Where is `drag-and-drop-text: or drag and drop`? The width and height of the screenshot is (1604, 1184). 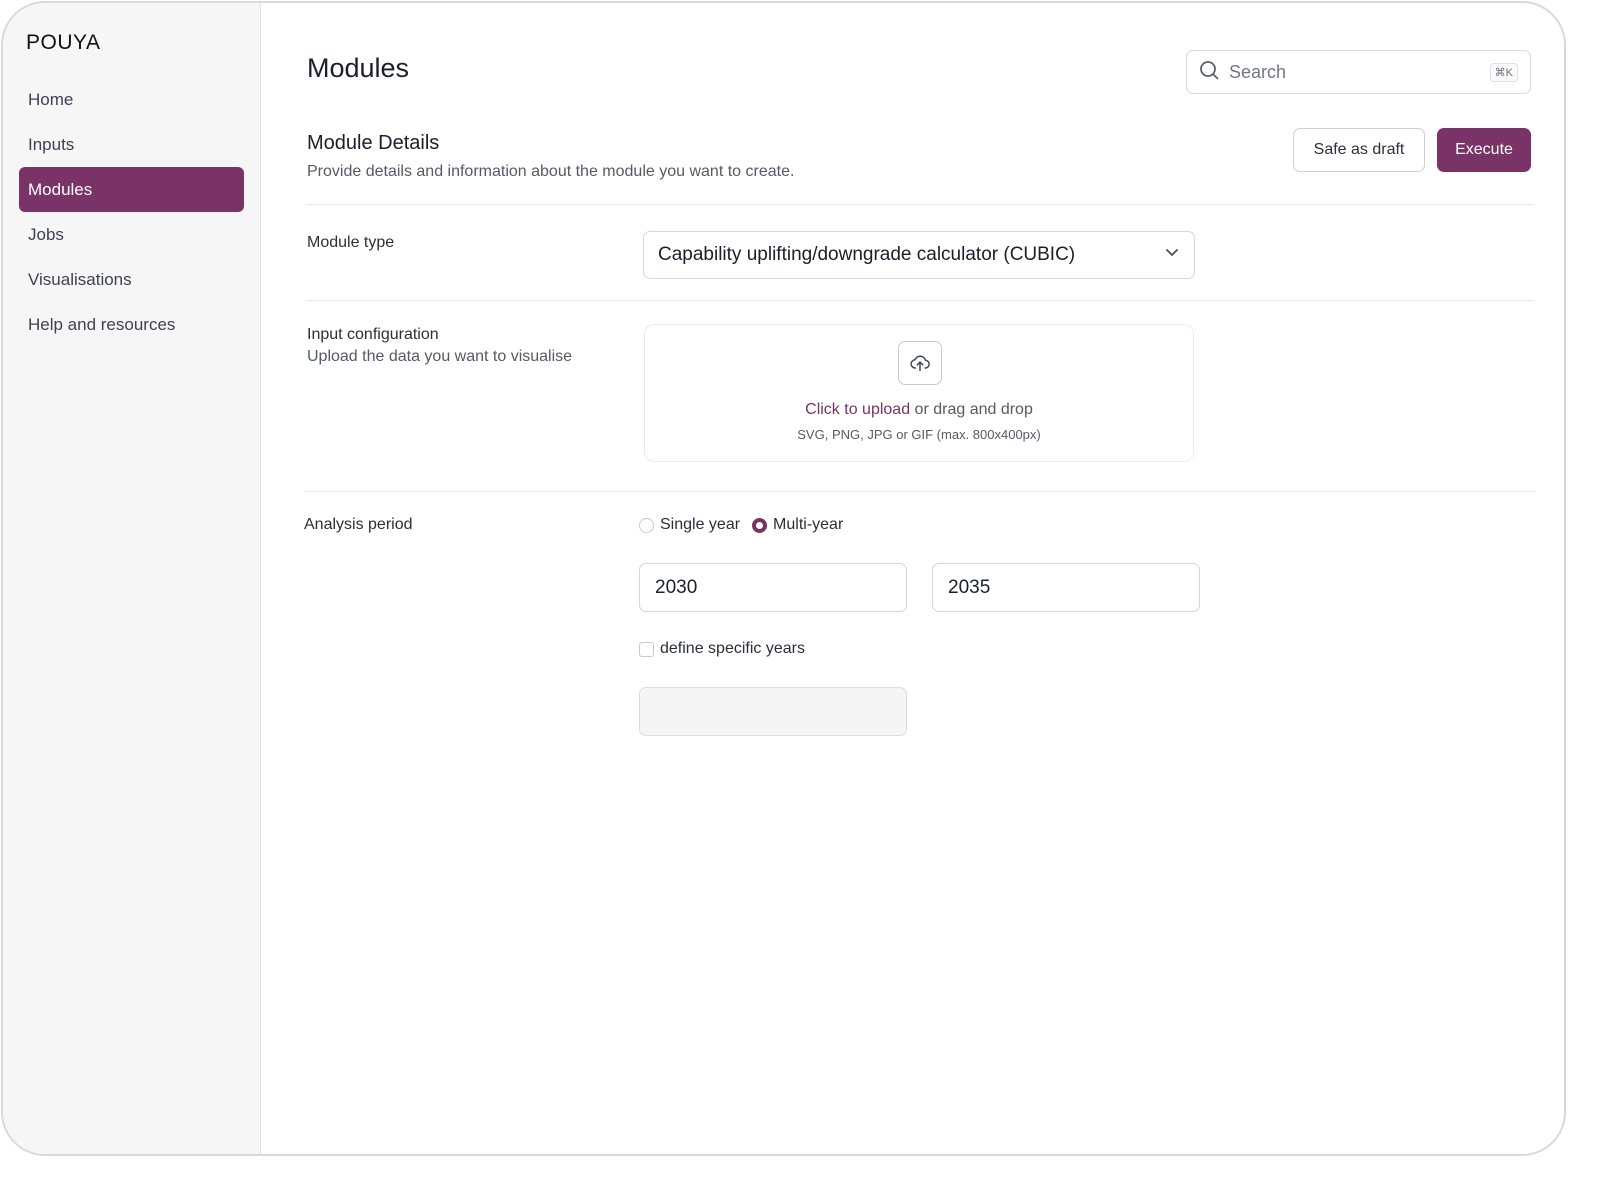
drag-and-drop-text: or drag and drop is located at coordinates (973, 409).